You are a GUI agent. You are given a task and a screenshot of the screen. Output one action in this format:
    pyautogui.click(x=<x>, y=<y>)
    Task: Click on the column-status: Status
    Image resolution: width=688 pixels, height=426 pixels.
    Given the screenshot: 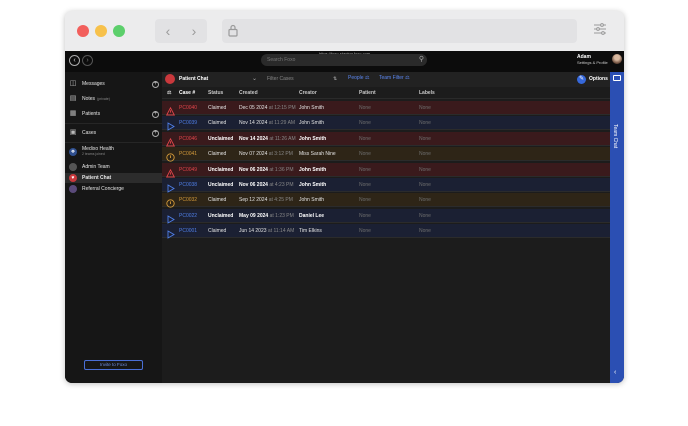 What is the action you would take?
    pyautogui.click(x=215, y=93)
    